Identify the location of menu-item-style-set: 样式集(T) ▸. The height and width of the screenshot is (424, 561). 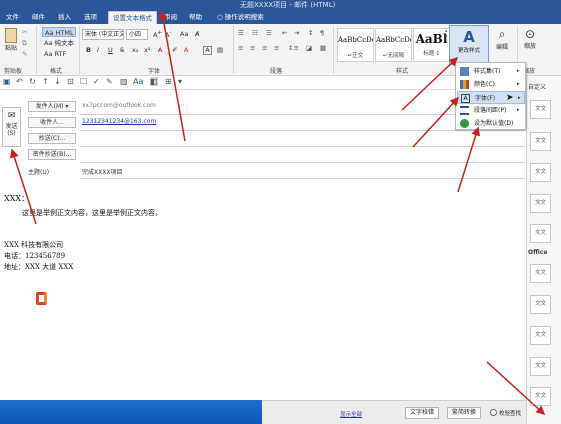
(491, 71).